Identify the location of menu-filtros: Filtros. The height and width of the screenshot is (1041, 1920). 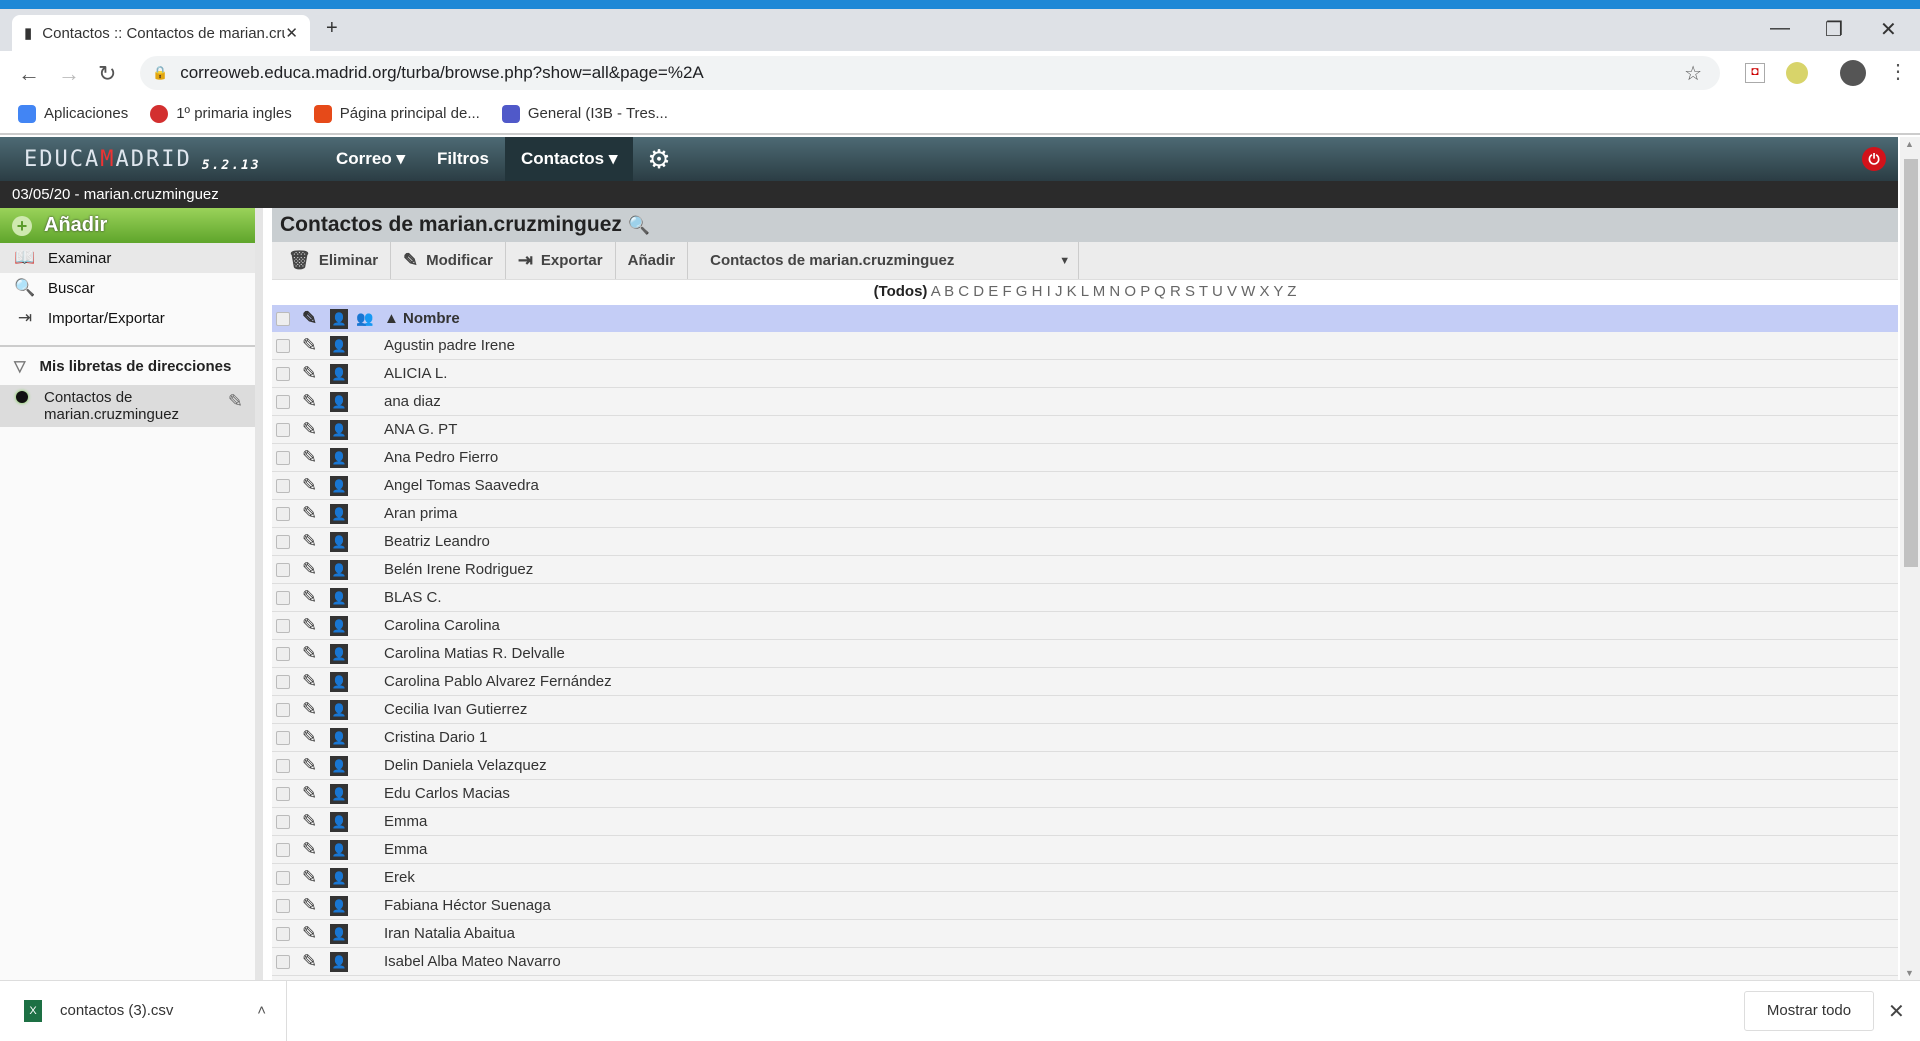
(463, 159).